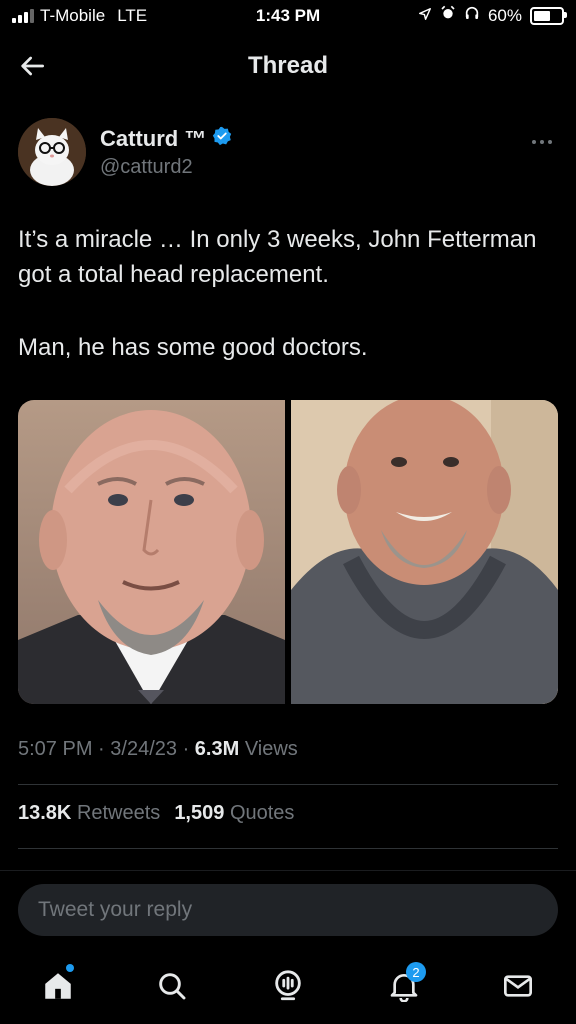 The height and width of the screenshot is (1024, 576). What do you see at coordinates (45, 813) in the screenshot?
I see `retweets-count: 13.8K` at bounding box center [45, 813].